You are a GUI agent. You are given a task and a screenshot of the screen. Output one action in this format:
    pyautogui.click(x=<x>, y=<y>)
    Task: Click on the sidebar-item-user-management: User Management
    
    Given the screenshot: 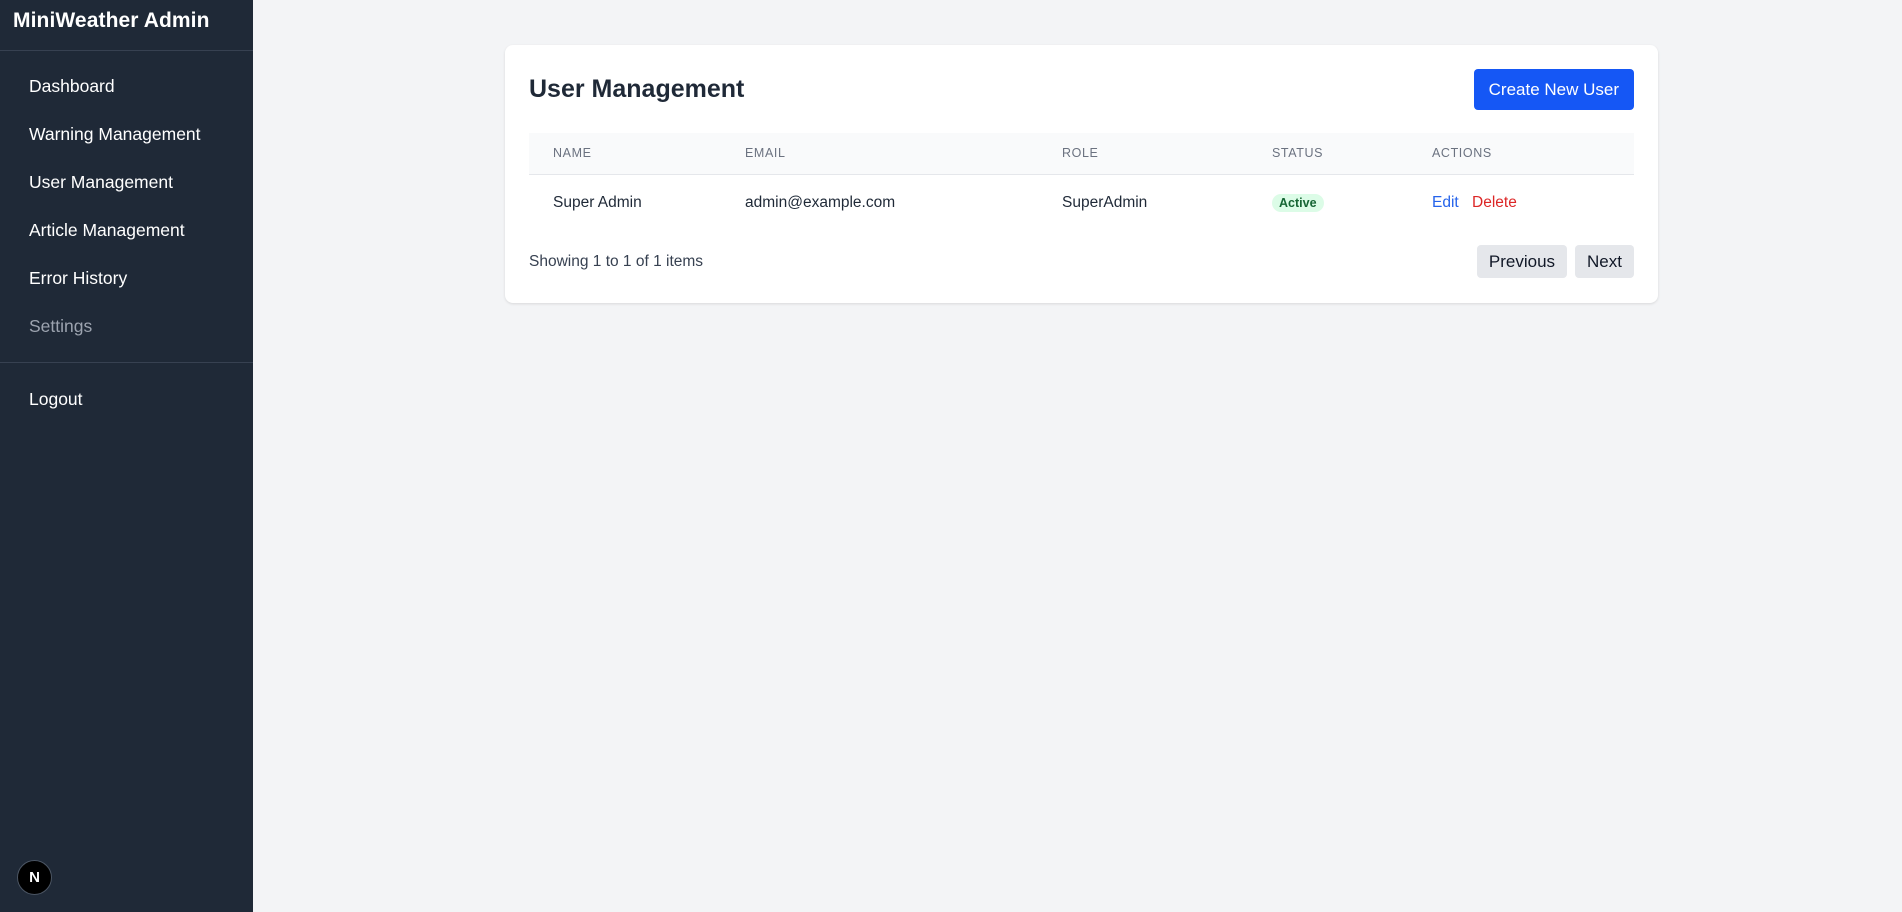 What is the action you would take?
    pyautogui.click(x=126, y=182)
    